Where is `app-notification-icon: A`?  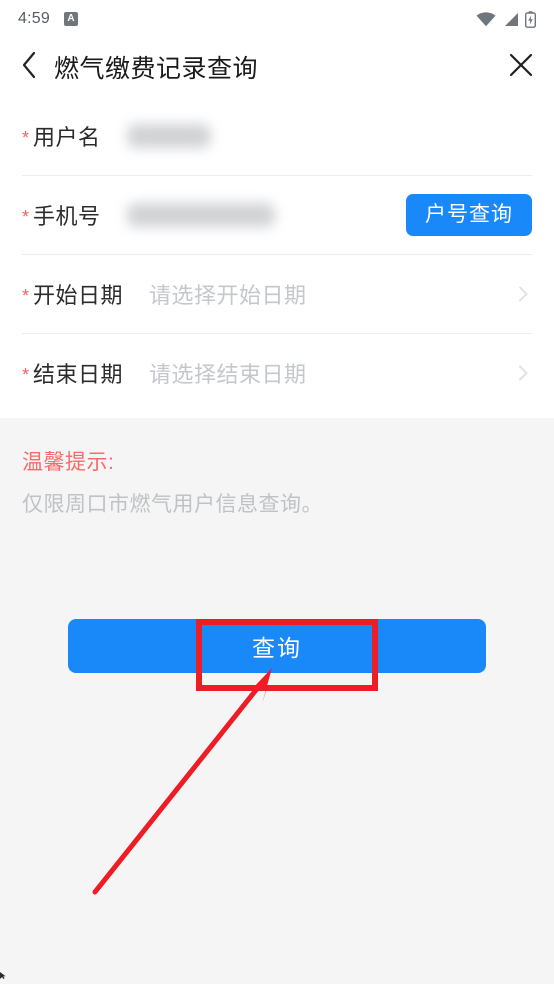
app-notification-icon: A is located at coordinates (70, 19).